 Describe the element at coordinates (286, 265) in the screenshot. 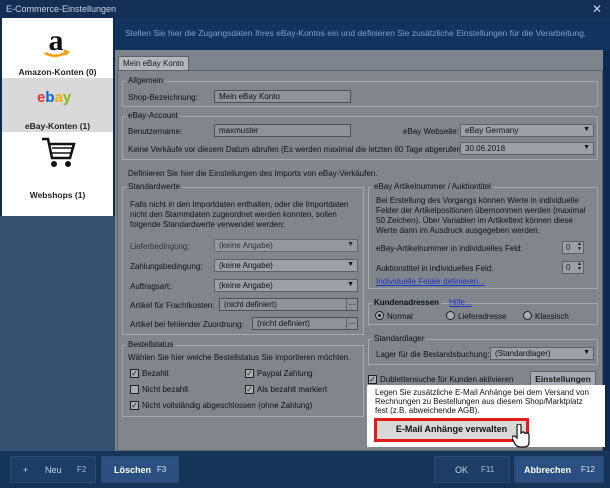

I see `zahlungsbedingung-select: (keine Angabe) ▼` at that location.